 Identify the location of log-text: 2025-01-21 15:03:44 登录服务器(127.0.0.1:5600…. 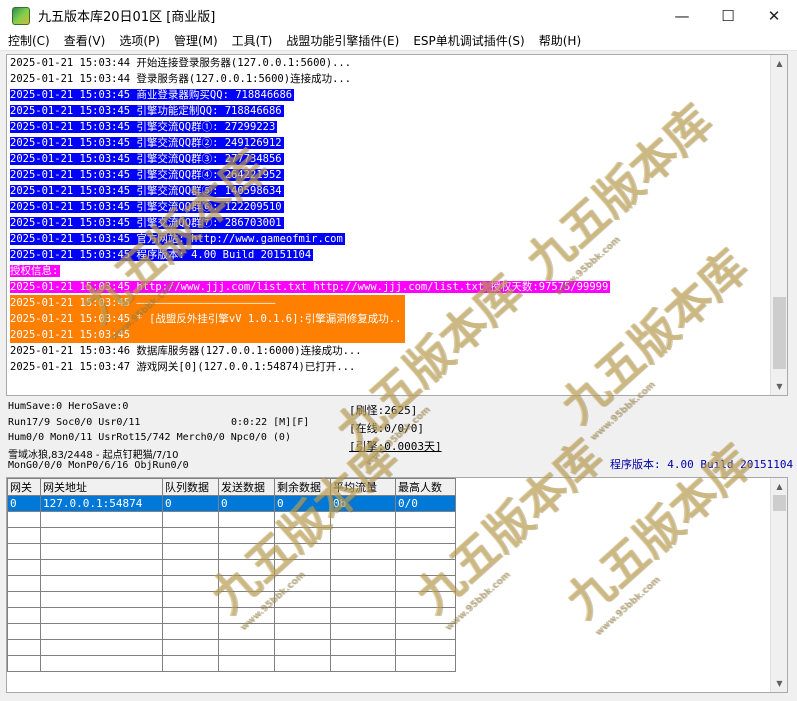
(181, 79).